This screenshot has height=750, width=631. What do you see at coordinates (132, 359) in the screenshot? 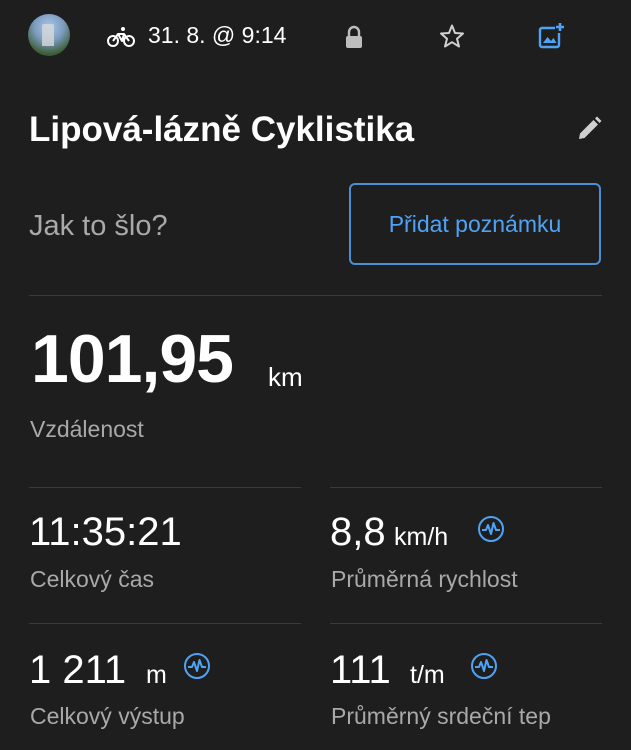
I see `distance-value: 101,95` at bounding box center [132, 359].